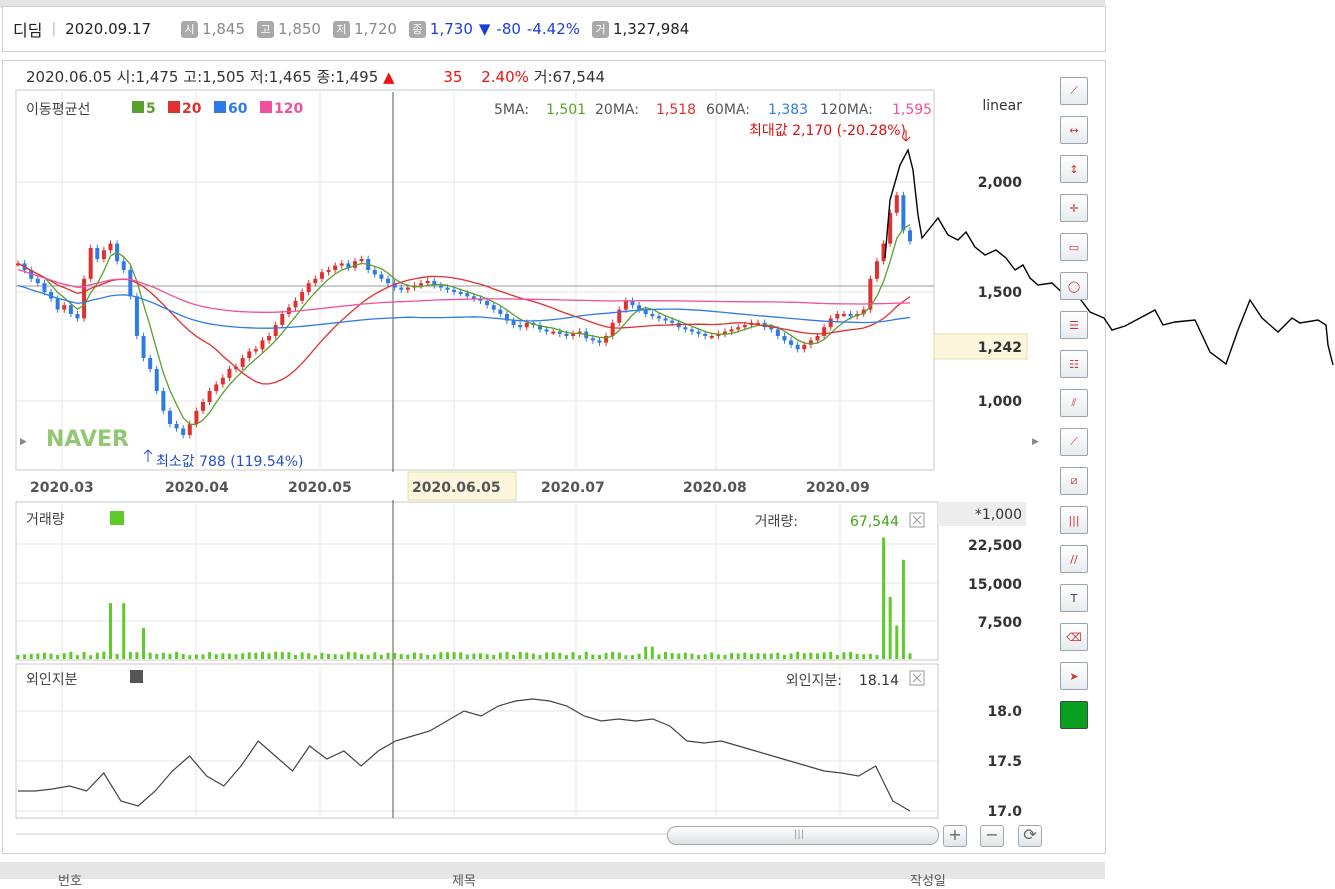 This screenshot has width=1335, height=889. What do you see at coordinates (505, 77) in the screenshot?
I see `info-pct: 2.40%` at bounding box center [505, 77].